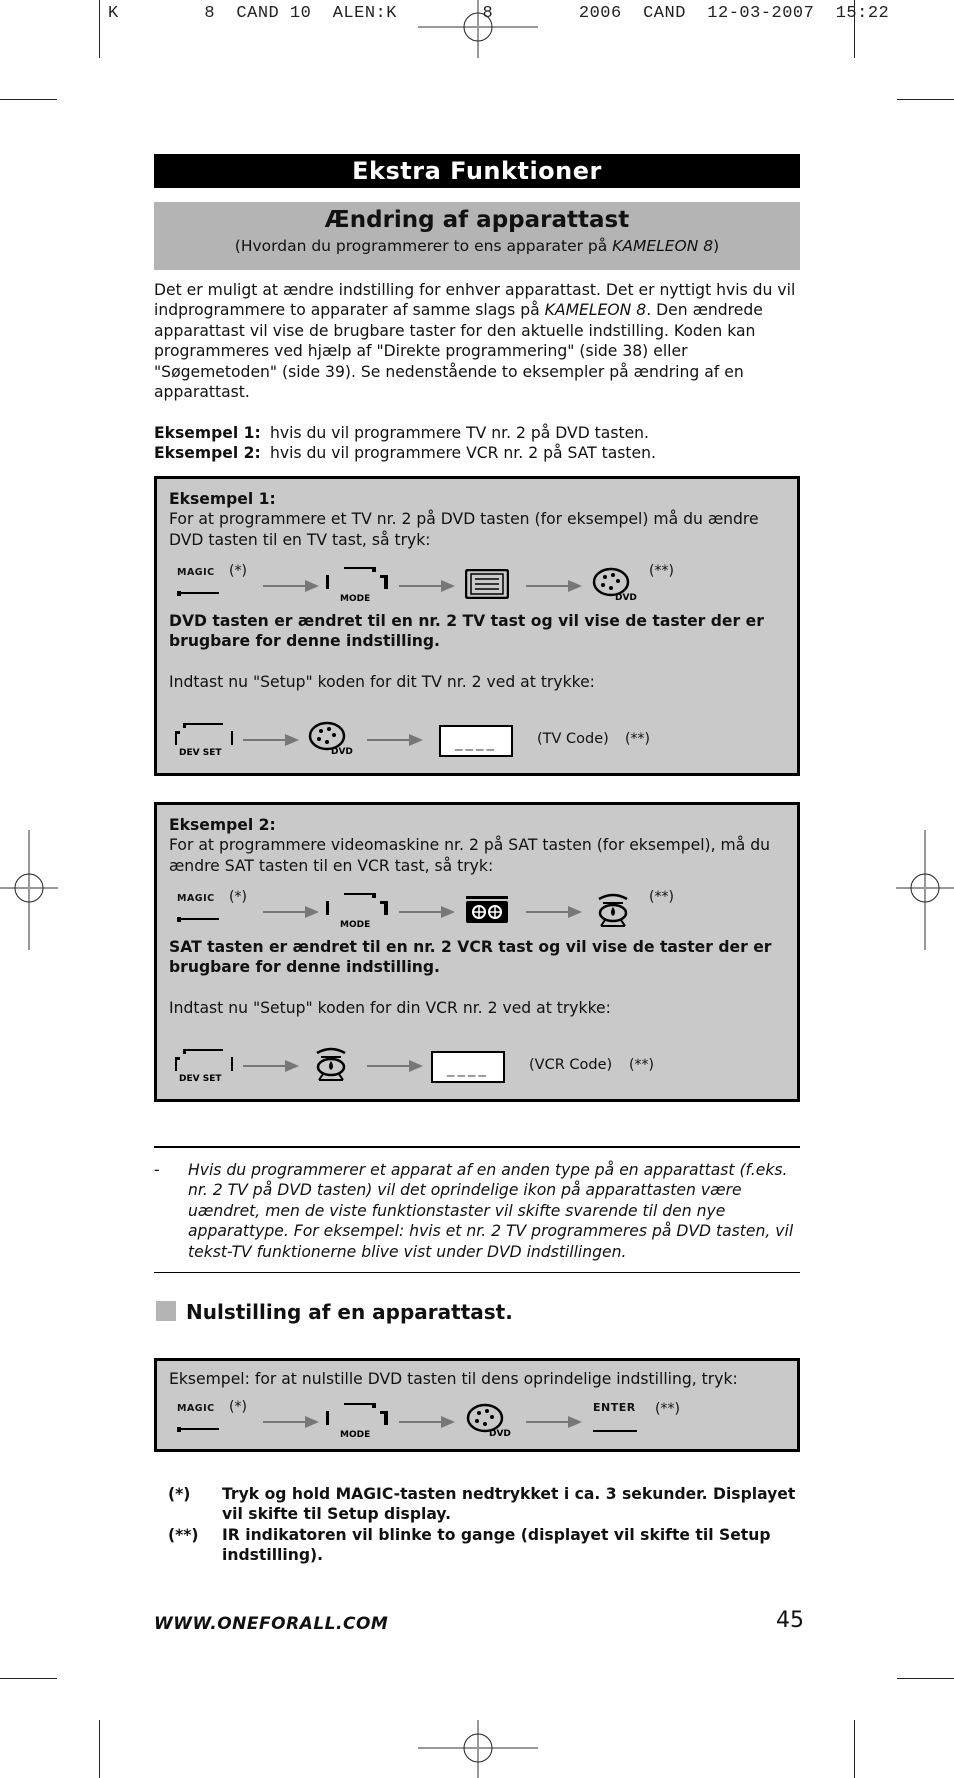  Describe the element at coordinates (166, 1311) in the screenshot. I see `square-bullet-icon` at that location.